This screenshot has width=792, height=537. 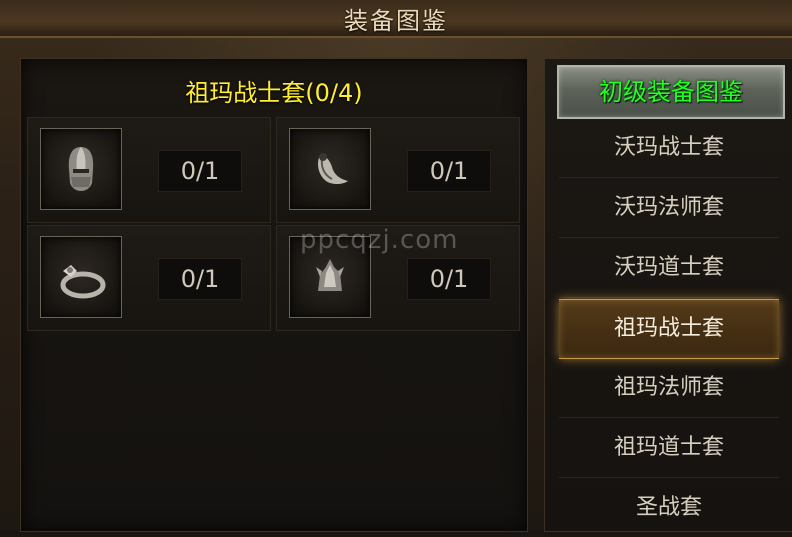 I want to click on set-title: 祖玛战士套(0/4), so click(x=274, y=93).